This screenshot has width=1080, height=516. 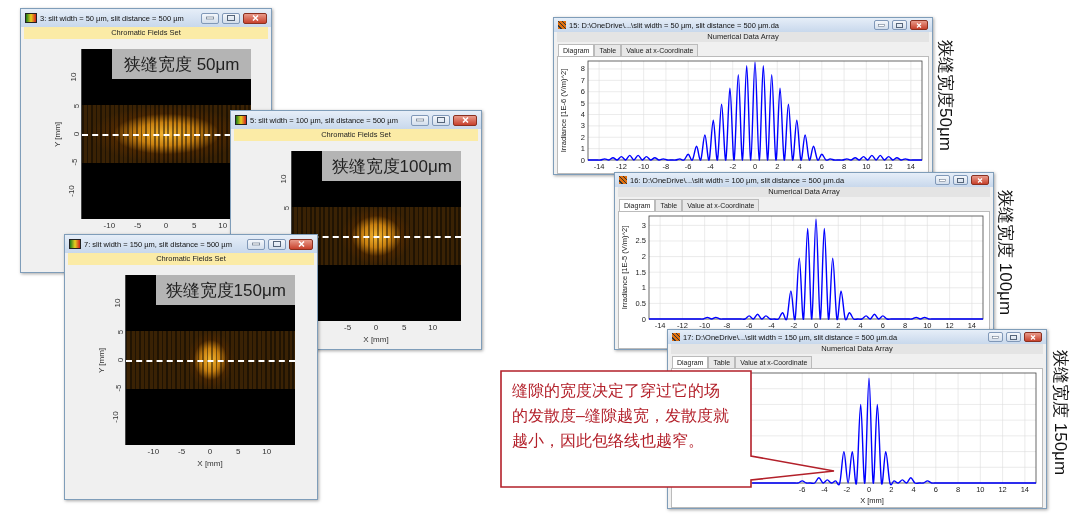 What do you see at coordinates (621, 416) in the screenshot?
I see `callout-text: 缝隙的宽度决定了穿过它的场的发散度–缝隙越宽，发散度就越小，因此包络线也越窄。` at bounding box center [621, 416].